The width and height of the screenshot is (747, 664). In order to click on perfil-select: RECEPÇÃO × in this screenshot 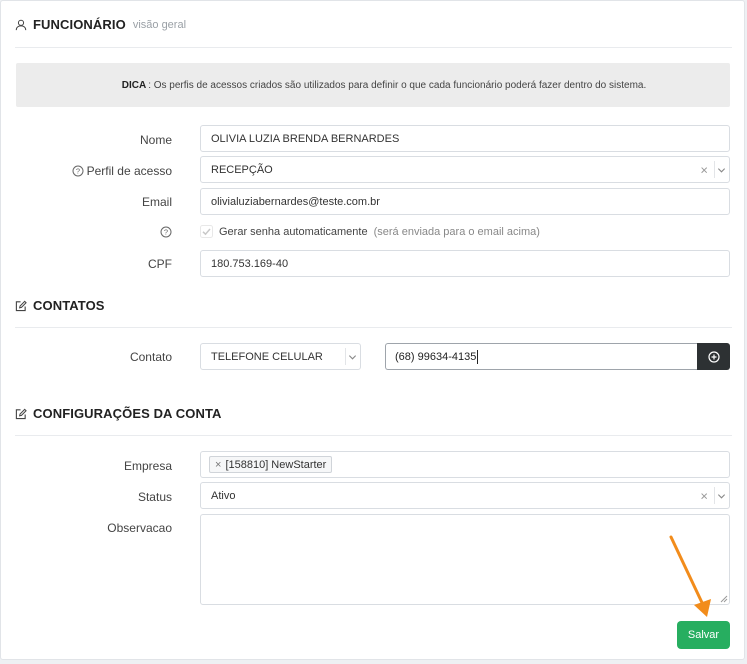, I will do `click(465, 169)`.